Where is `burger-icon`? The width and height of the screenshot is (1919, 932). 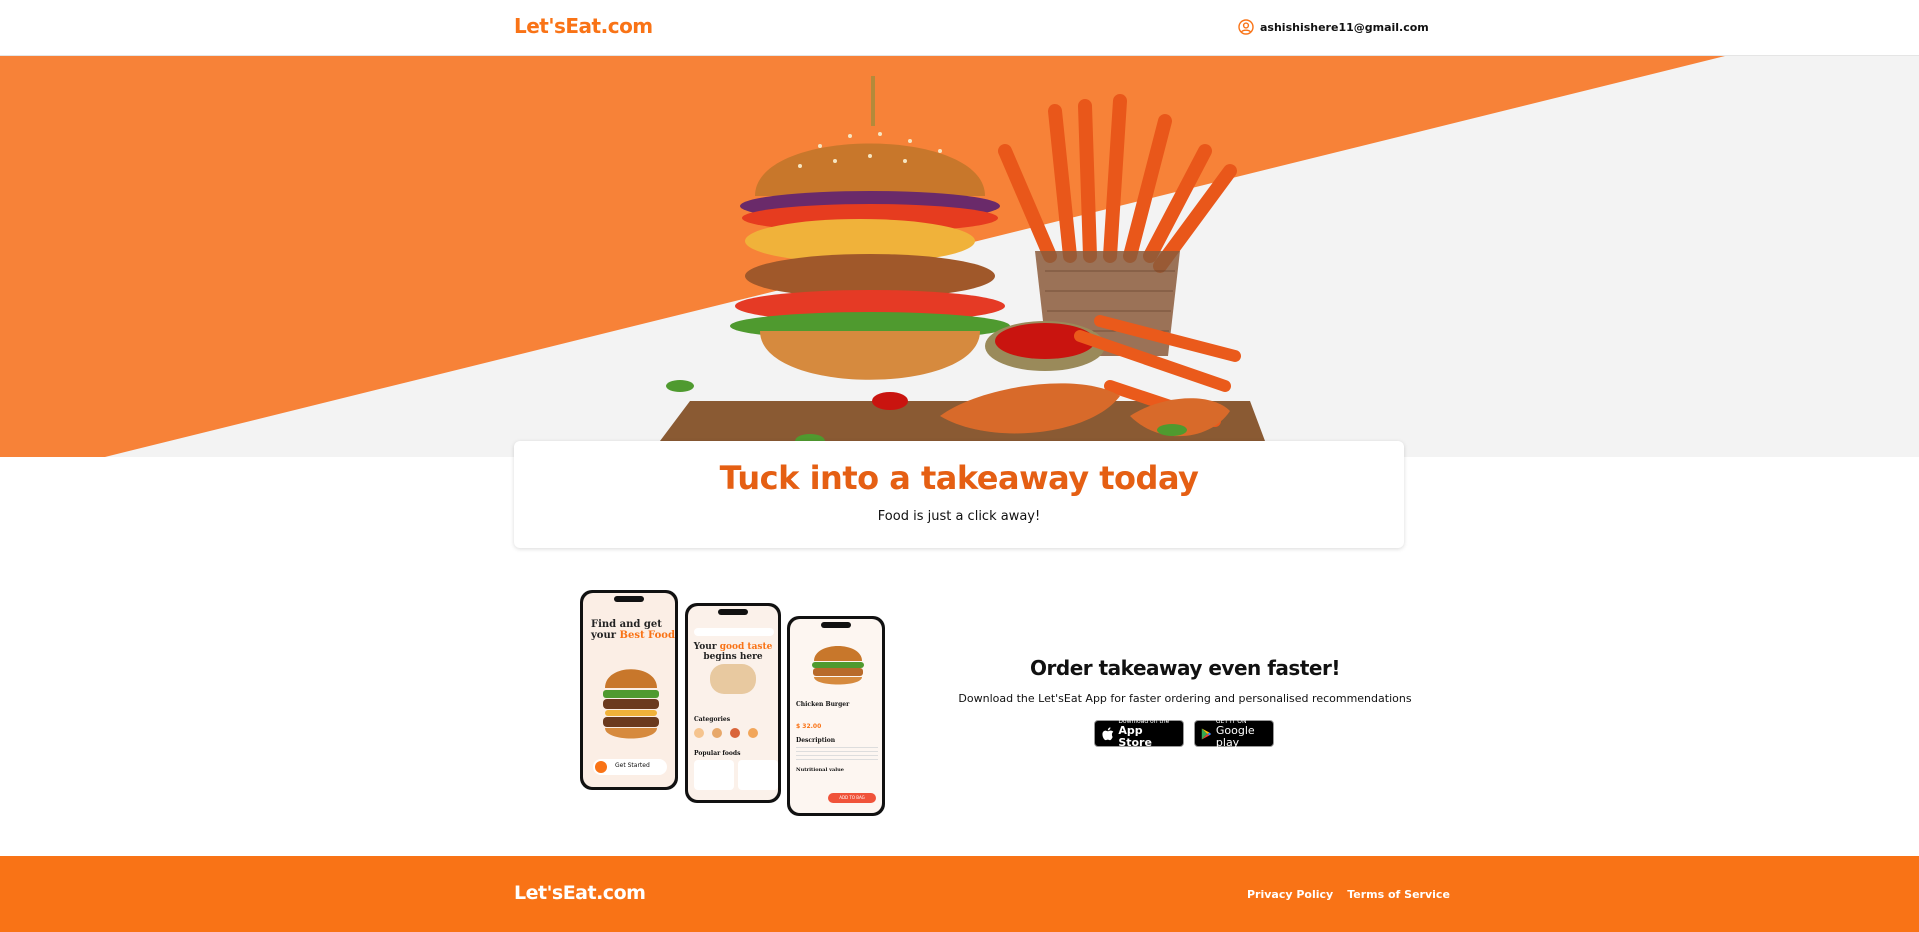 burger-icon is located at coordinates (631, 704).